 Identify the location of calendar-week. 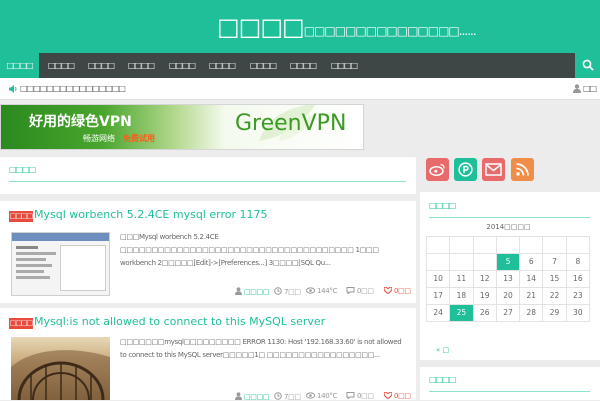
(508, 245).